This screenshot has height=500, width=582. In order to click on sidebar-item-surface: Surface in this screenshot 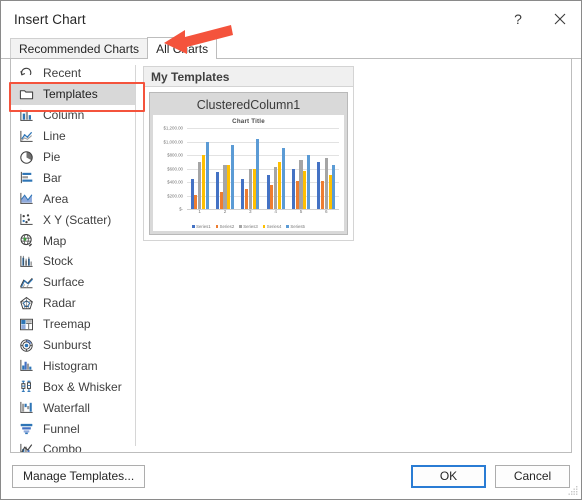, I will do `click(73, 282)`.